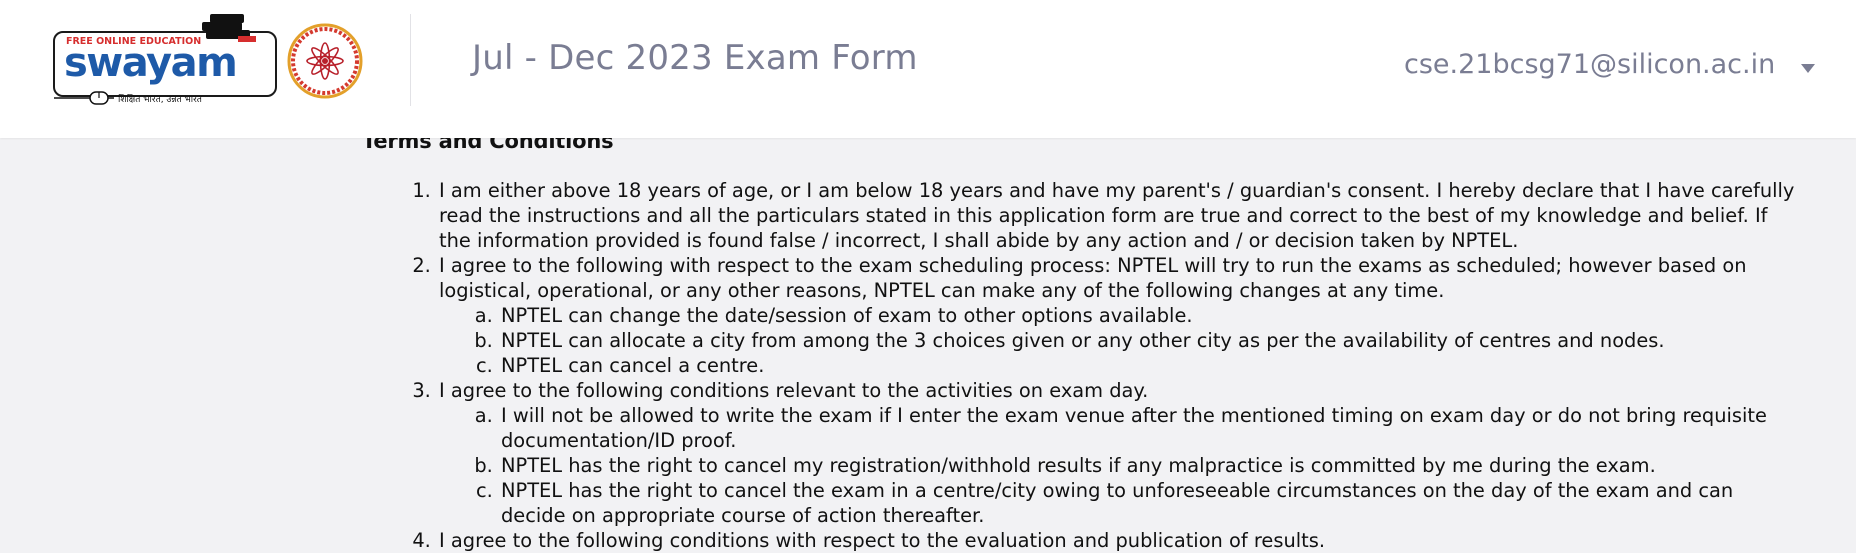  I want to click on books-icon, so click(229, 28).